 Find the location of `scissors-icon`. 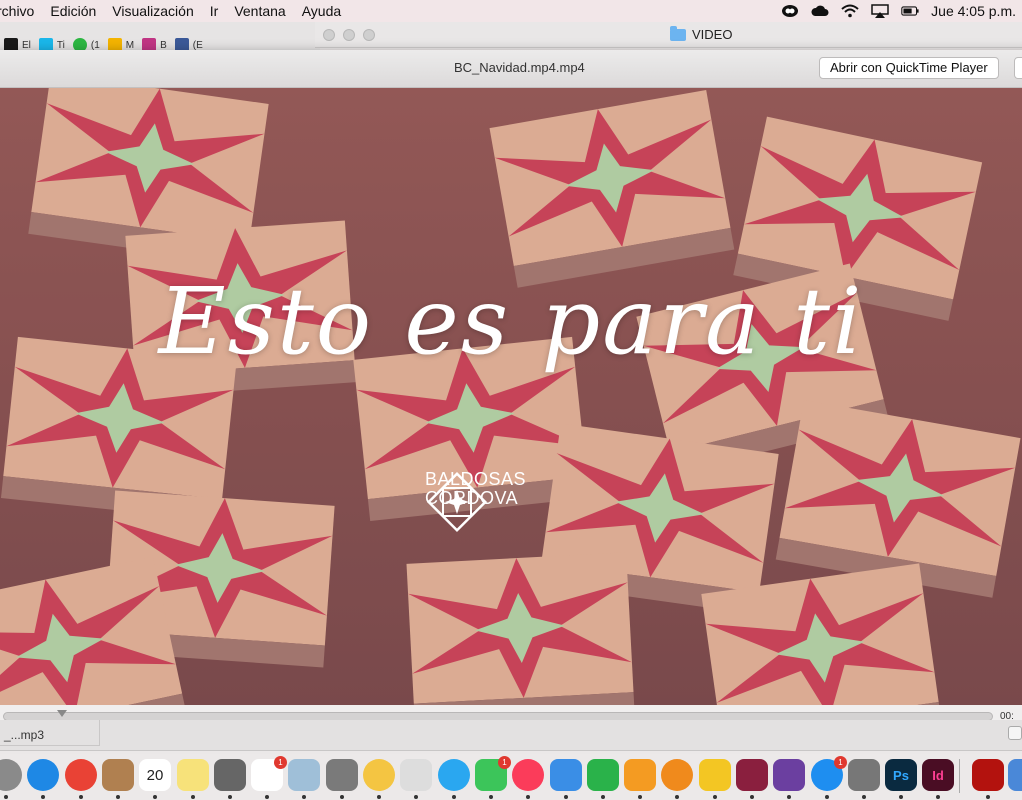

scissors-icon is located at coordinates (416, 775).